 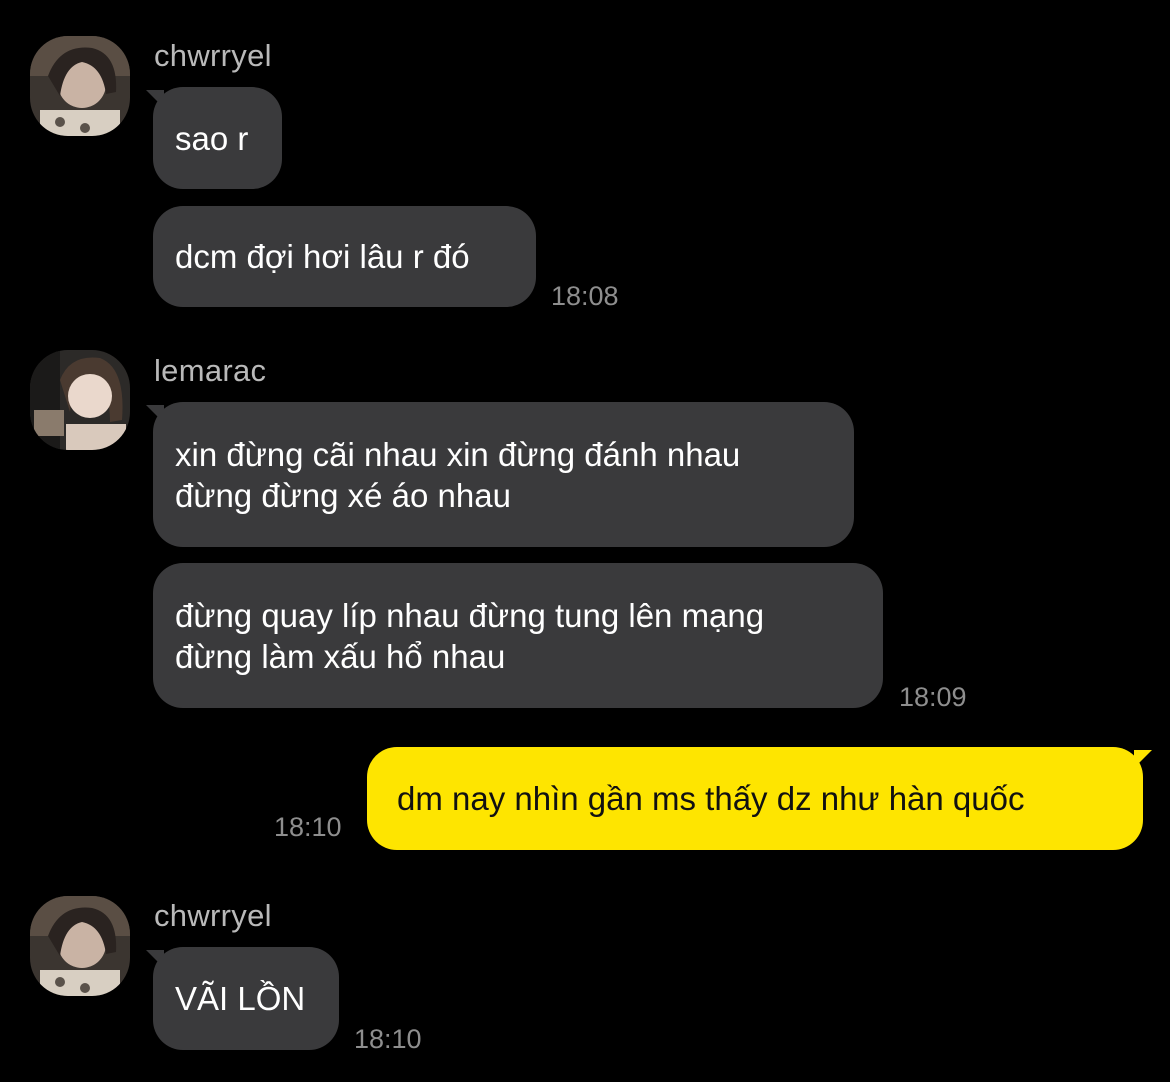 I want to click on message-bubble: dcm đợi hơi lâu r đó, so click(x=344, y=256).